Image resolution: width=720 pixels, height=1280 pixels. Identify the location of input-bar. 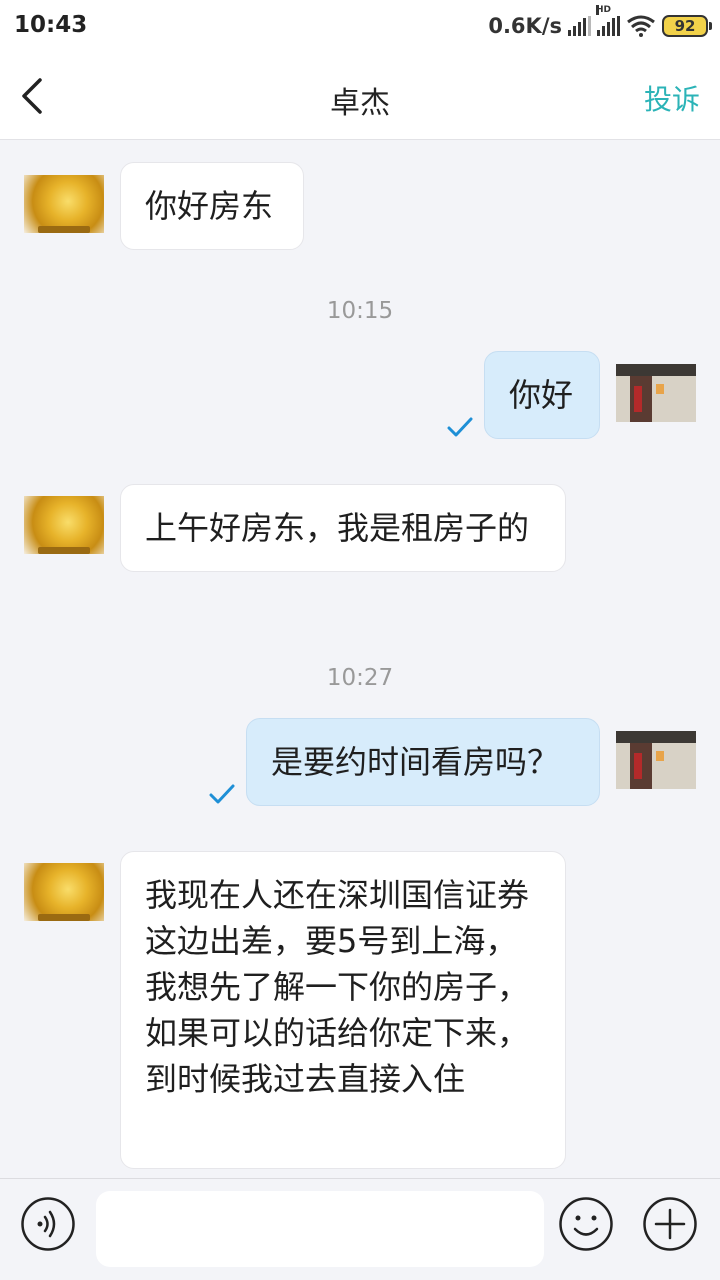
(360, 1229).